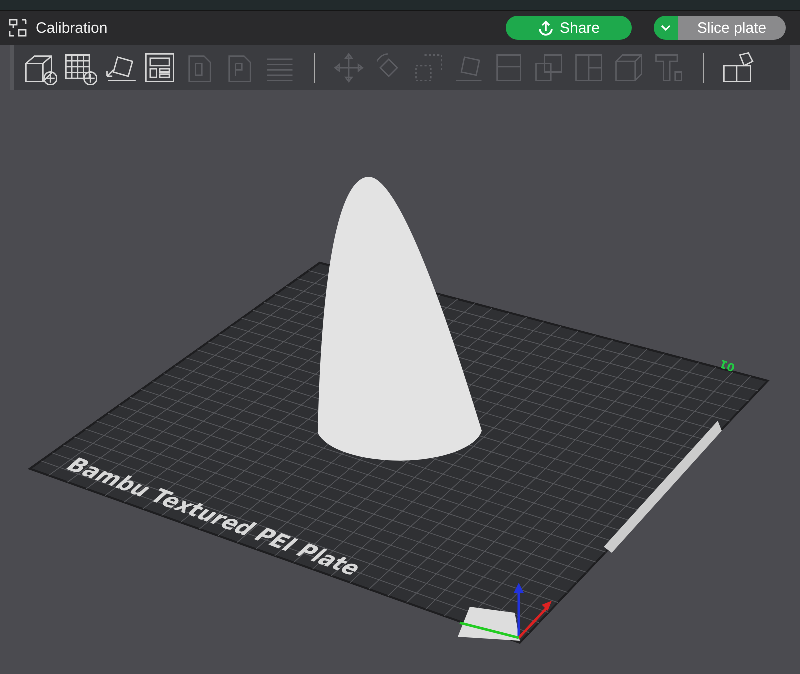  What do you see at coordinates (72, 28) in the screenshot?
I see `window-title: Calibration` at bounding box center [72, 28].